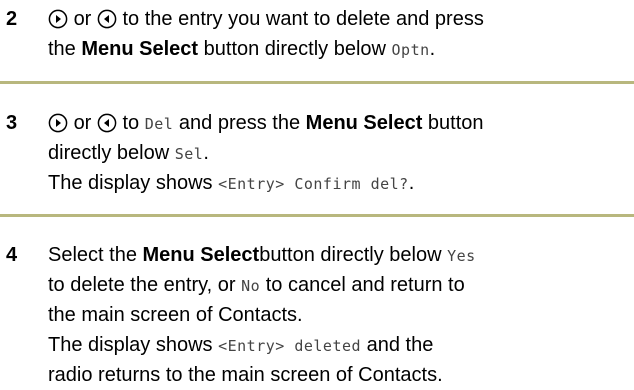 The width and height of the screenshot is (634, 390). What do you see at coordinates (400, 345) in the screenshot?
I see `text: and the` at bounding box center [400, 345].